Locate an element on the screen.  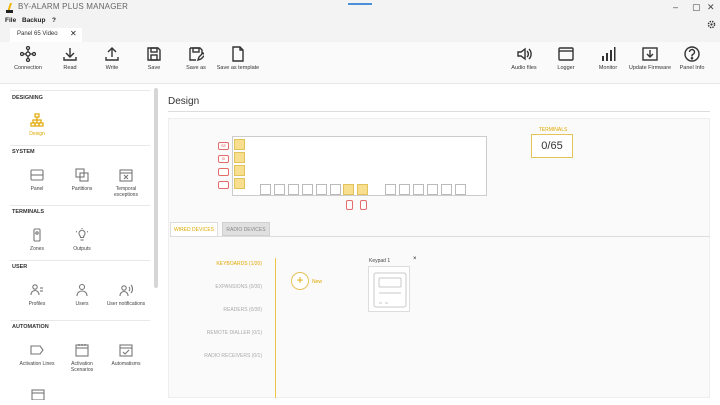
menu-file: File is located at coordinates (10, 20).